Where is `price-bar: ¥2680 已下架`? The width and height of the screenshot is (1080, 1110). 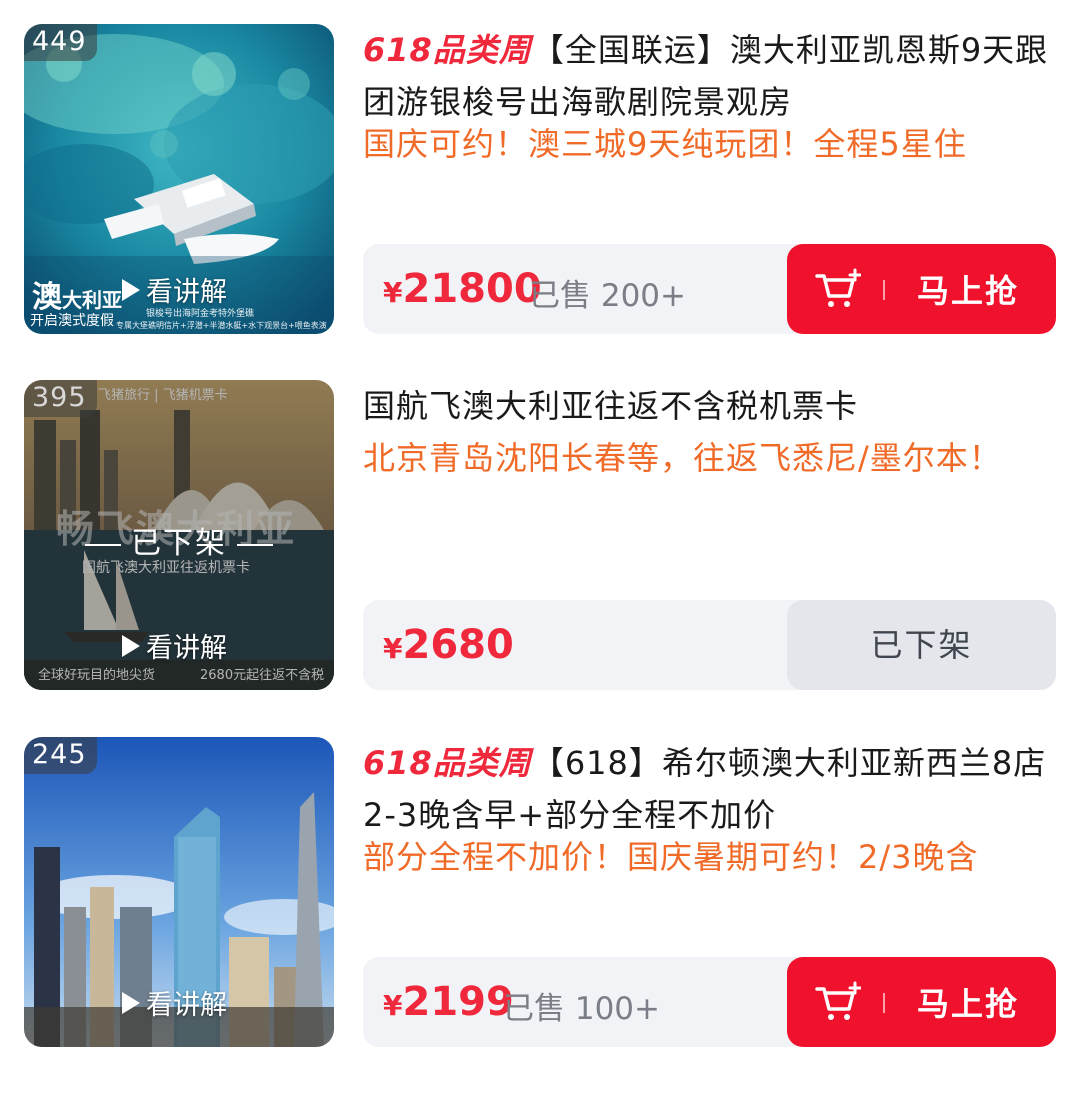
price-bar: ¥2680 已下架 is located at coordinates (709, 645).